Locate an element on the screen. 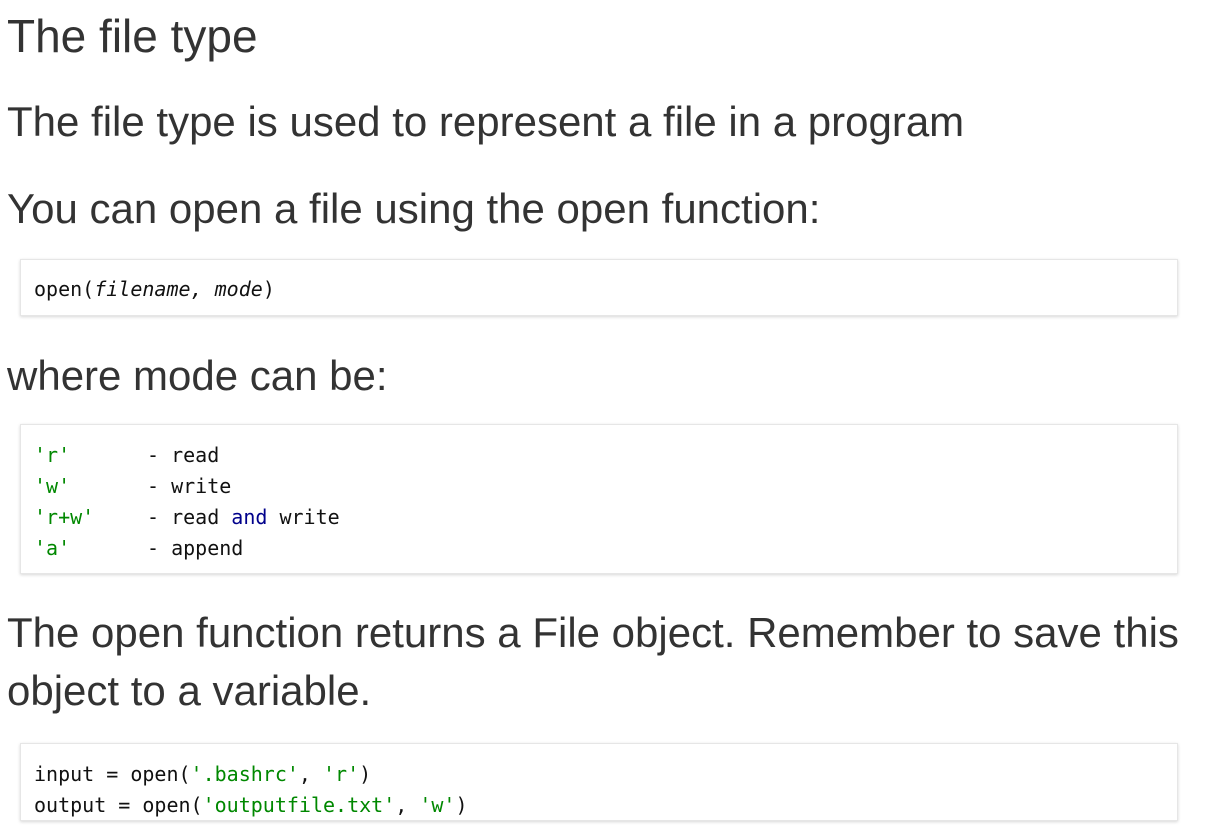 The height and width of the screenshot is (839, 1208). mode-code: 'a' is located at coordinates (52, 548).